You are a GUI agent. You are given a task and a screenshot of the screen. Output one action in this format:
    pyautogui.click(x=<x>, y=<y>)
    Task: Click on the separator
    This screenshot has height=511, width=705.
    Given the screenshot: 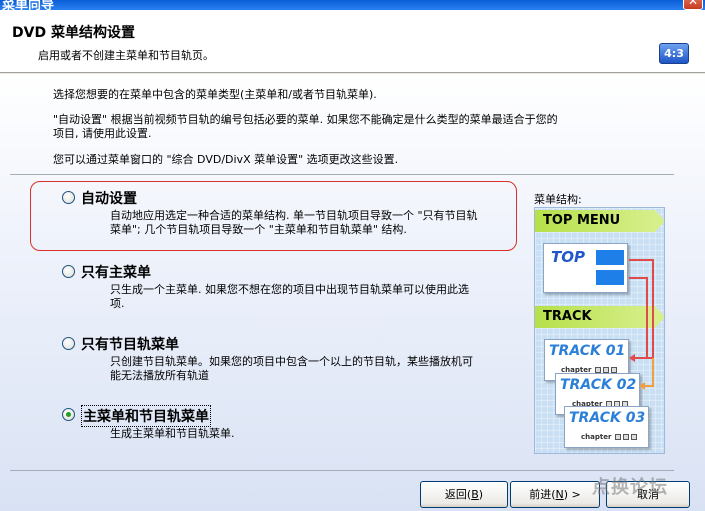 What is the action you would take?
    pyautogui.click(x=342, y=174)
    